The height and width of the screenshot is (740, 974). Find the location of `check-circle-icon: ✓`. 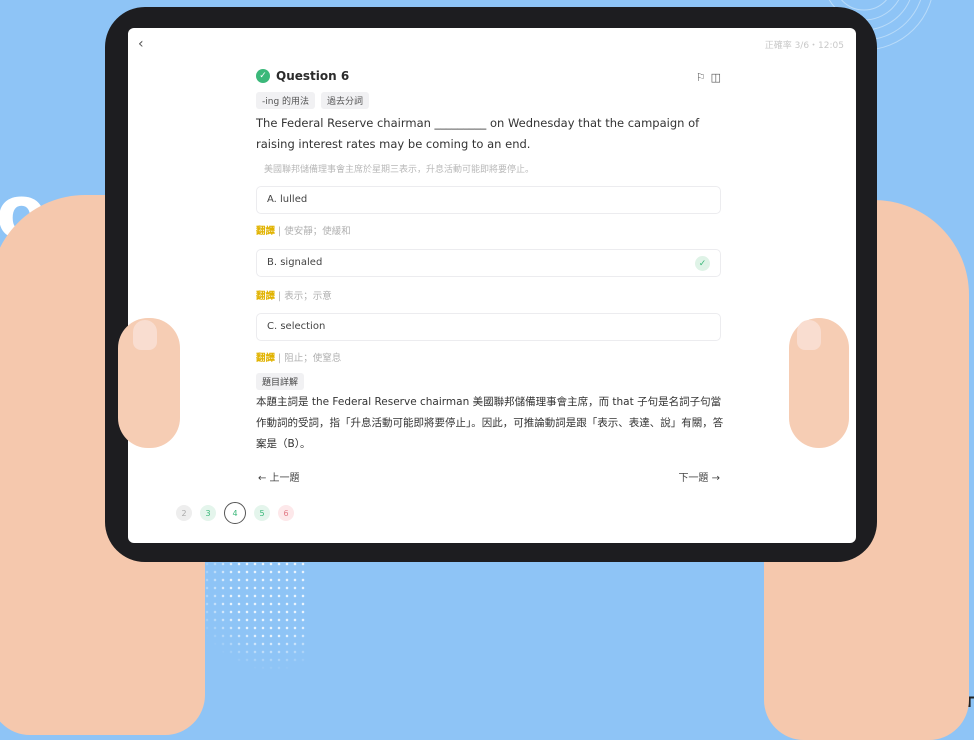

check-circle-icon: ✓ is located at coordinates (263, 76).